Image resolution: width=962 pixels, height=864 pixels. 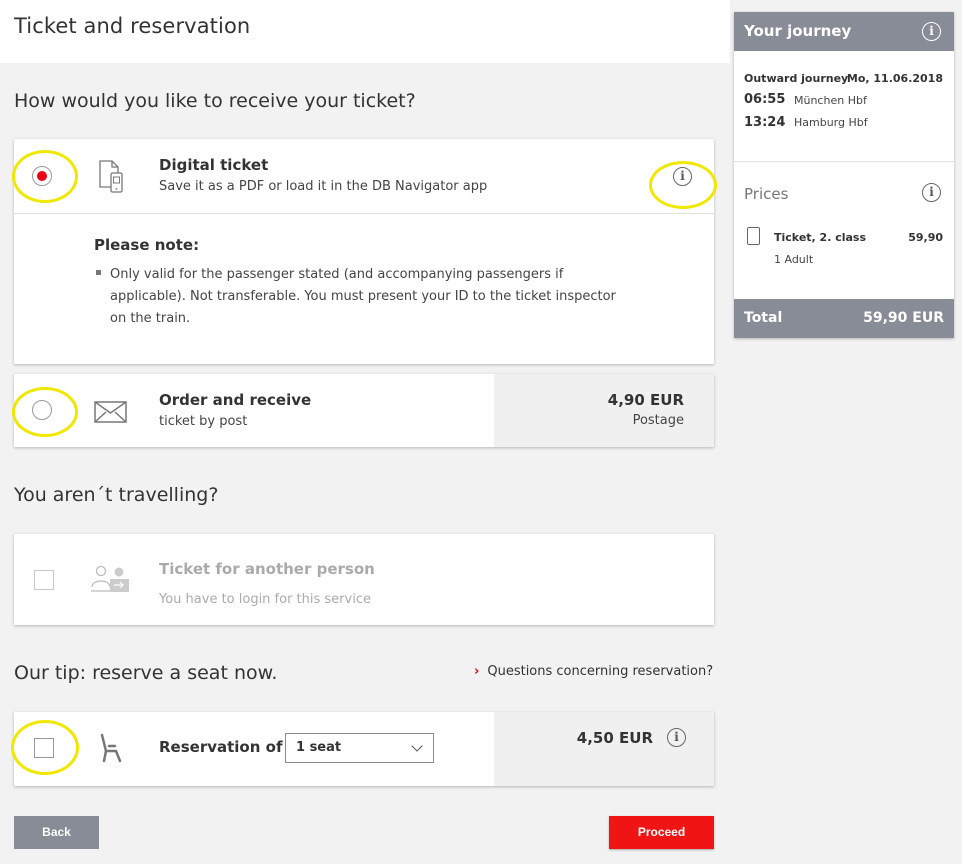 I want to click on note-title: Please note:, so click(x=147, y=245).